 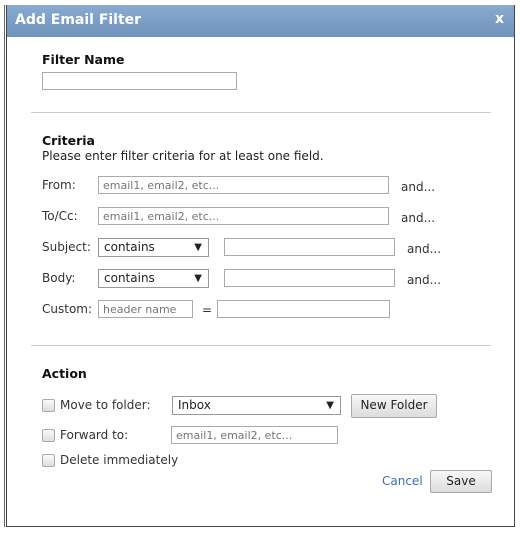 I want to click on body-operator-select: contains ▼, so click(x=153, y=278).